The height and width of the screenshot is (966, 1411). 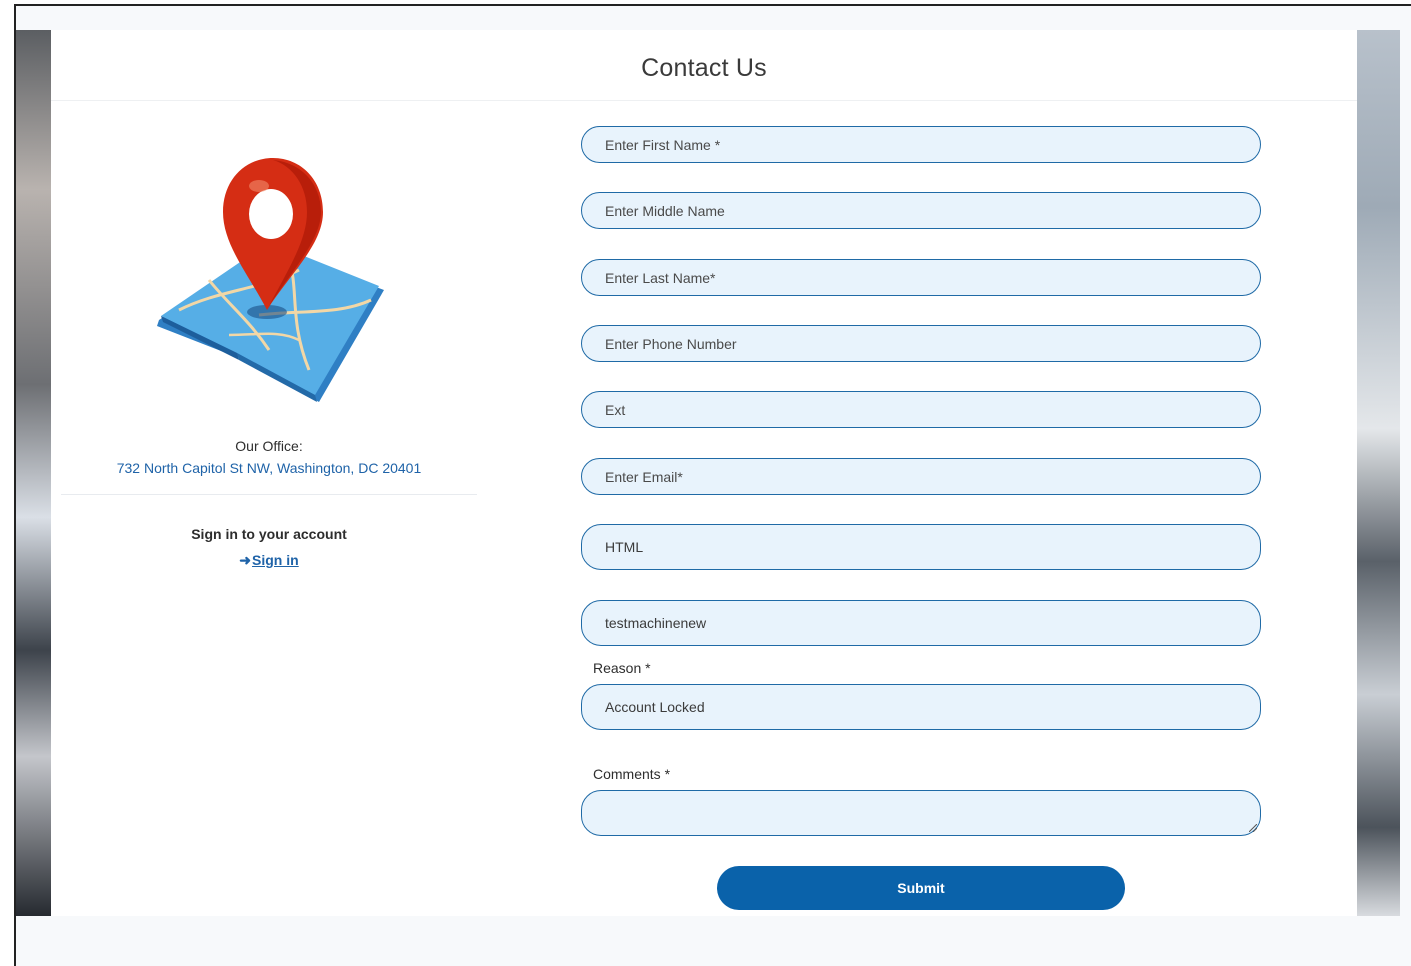 What do you see at coordinates (932, 476) in the screenshot?
I see `email-input` at bounding box center [932, 476].